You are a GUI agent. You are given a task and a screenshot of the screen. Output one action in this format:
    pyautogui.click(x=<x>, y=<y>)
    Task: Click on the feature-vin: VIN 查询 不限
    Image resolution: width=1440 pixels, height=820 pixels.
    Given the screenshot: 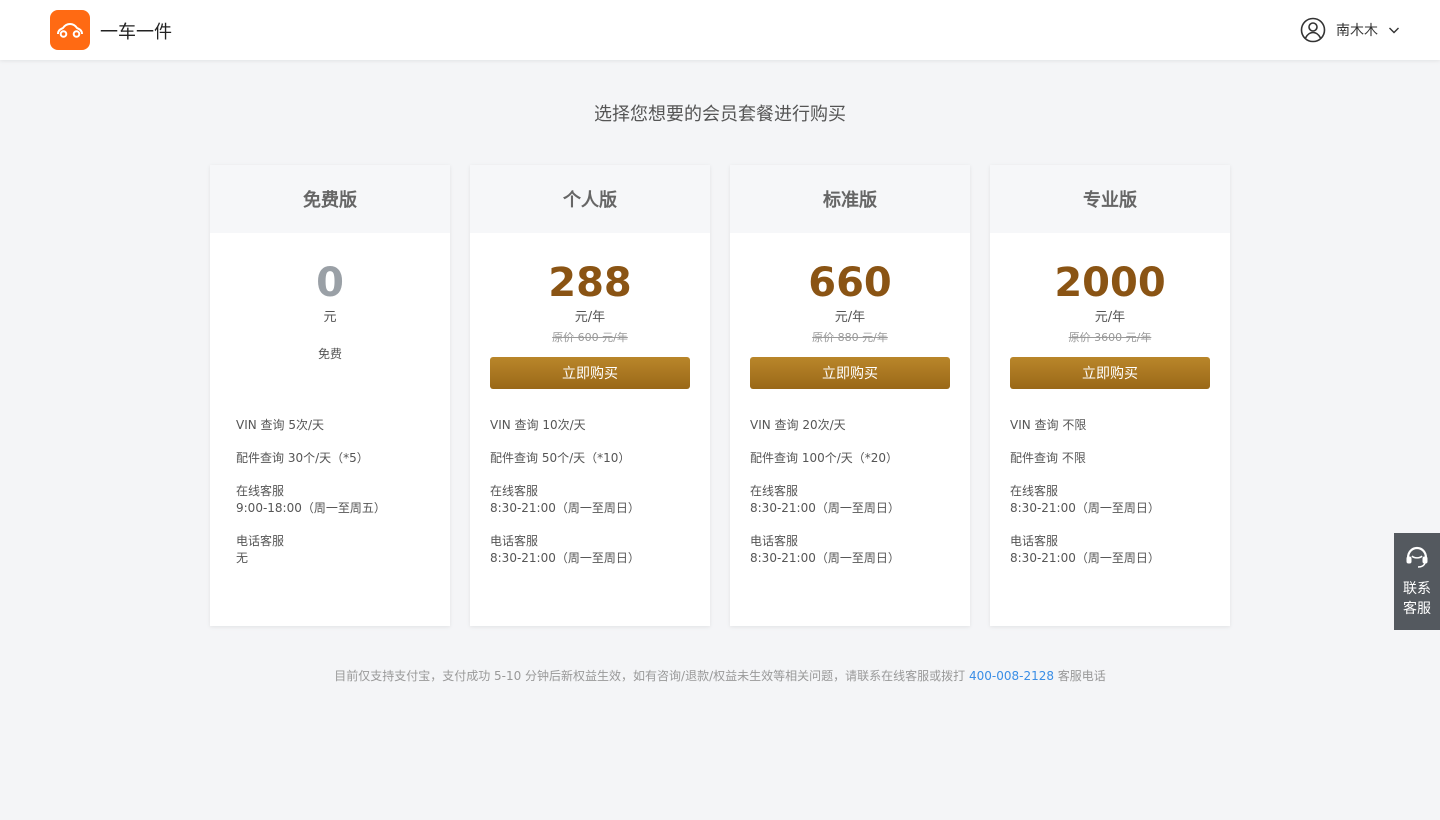 What is the action you would take?
    pyautogui.click(x=1048, y=425)
    